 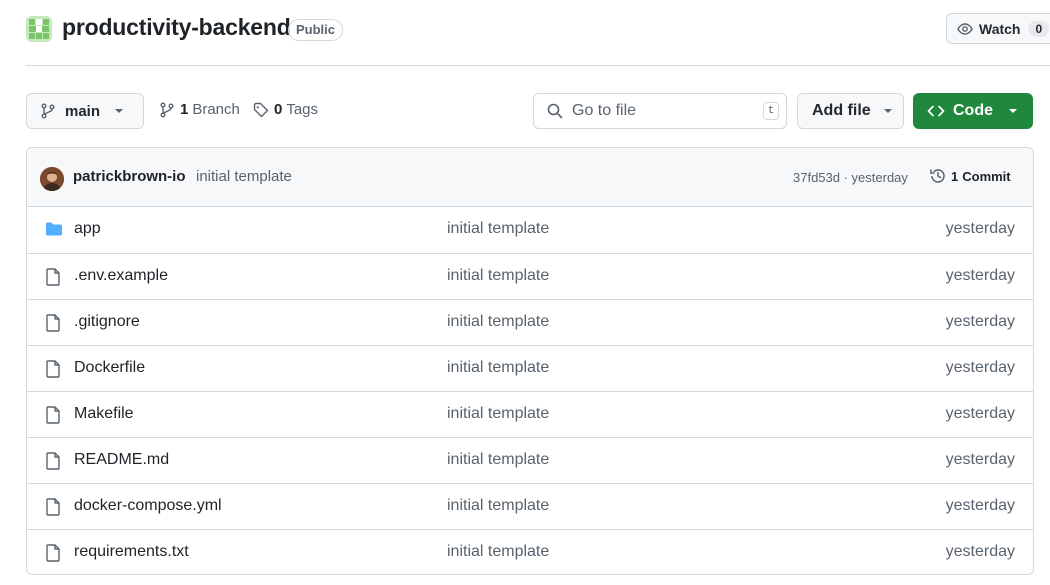 I want to click on file-name: requirements.txt, so click(x=131, y=552).